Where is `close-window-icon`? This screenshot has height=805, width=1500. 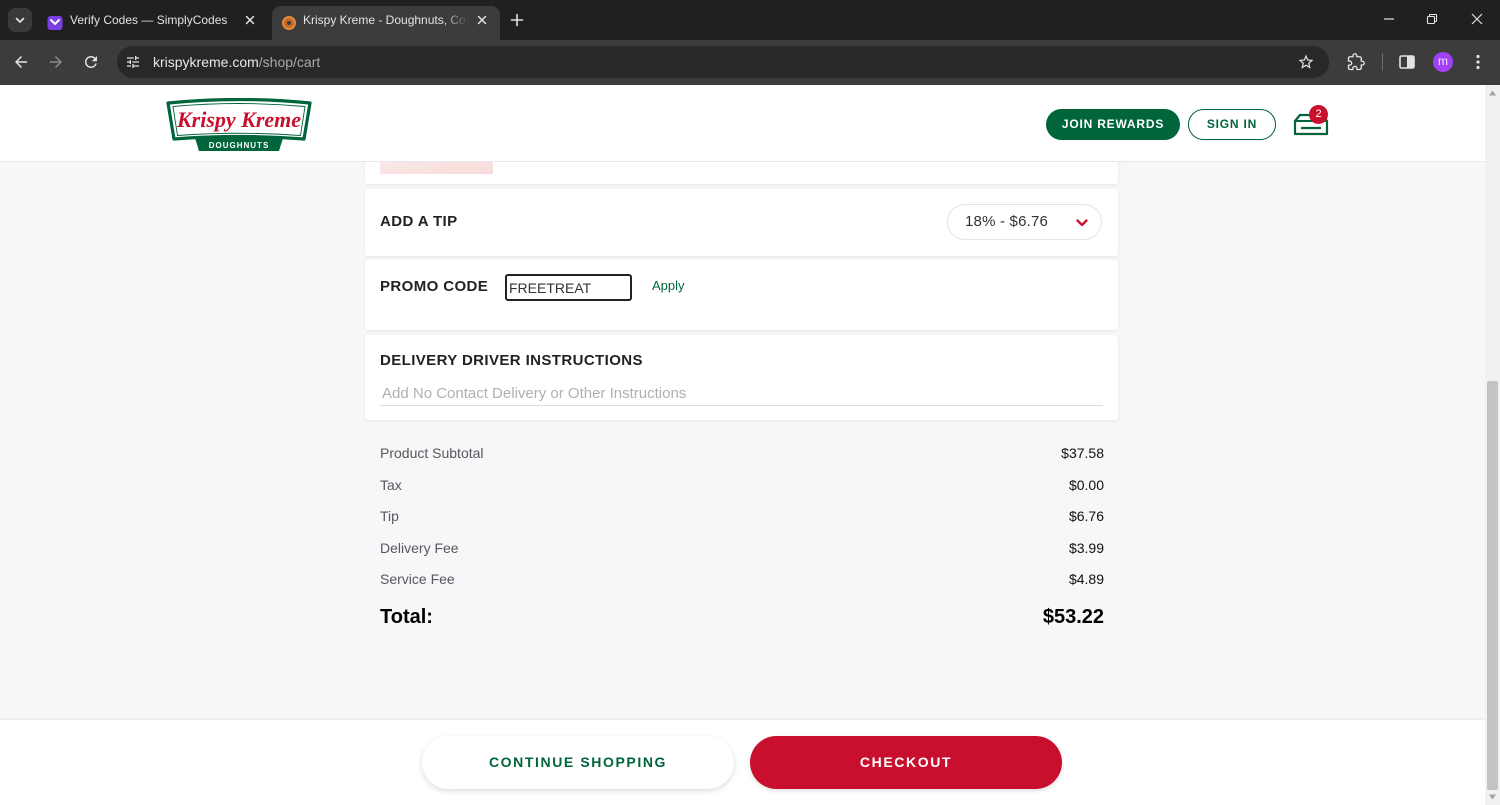
close-window-icon is located at coordinates (1477, 19).